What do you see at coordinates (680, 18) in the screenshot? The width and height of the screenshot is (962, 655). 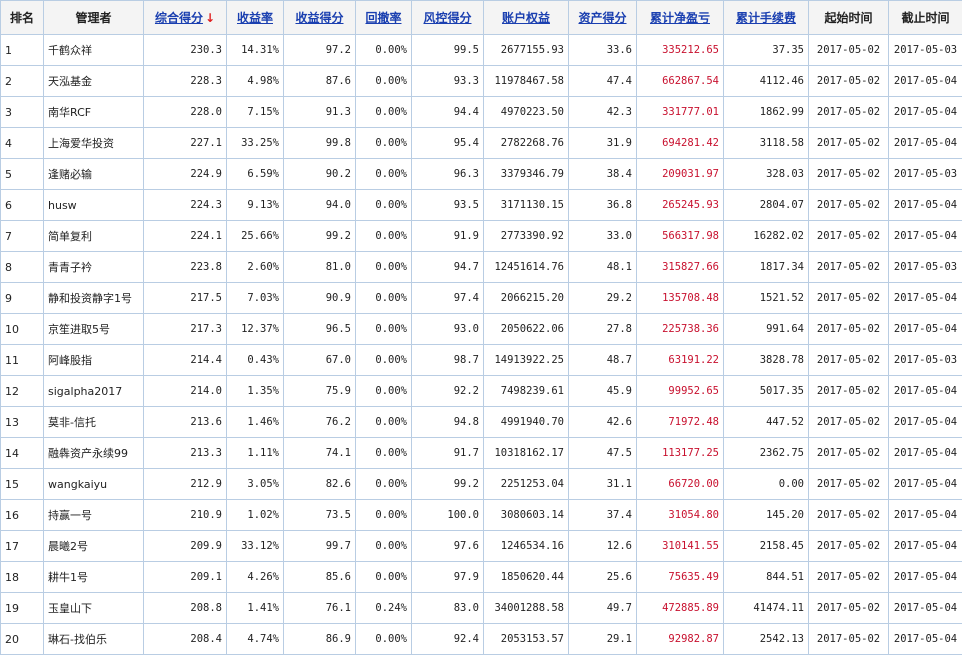 I see `header-net-pnl-sort: 累计净盈亏` at bounding box center [680, 18].